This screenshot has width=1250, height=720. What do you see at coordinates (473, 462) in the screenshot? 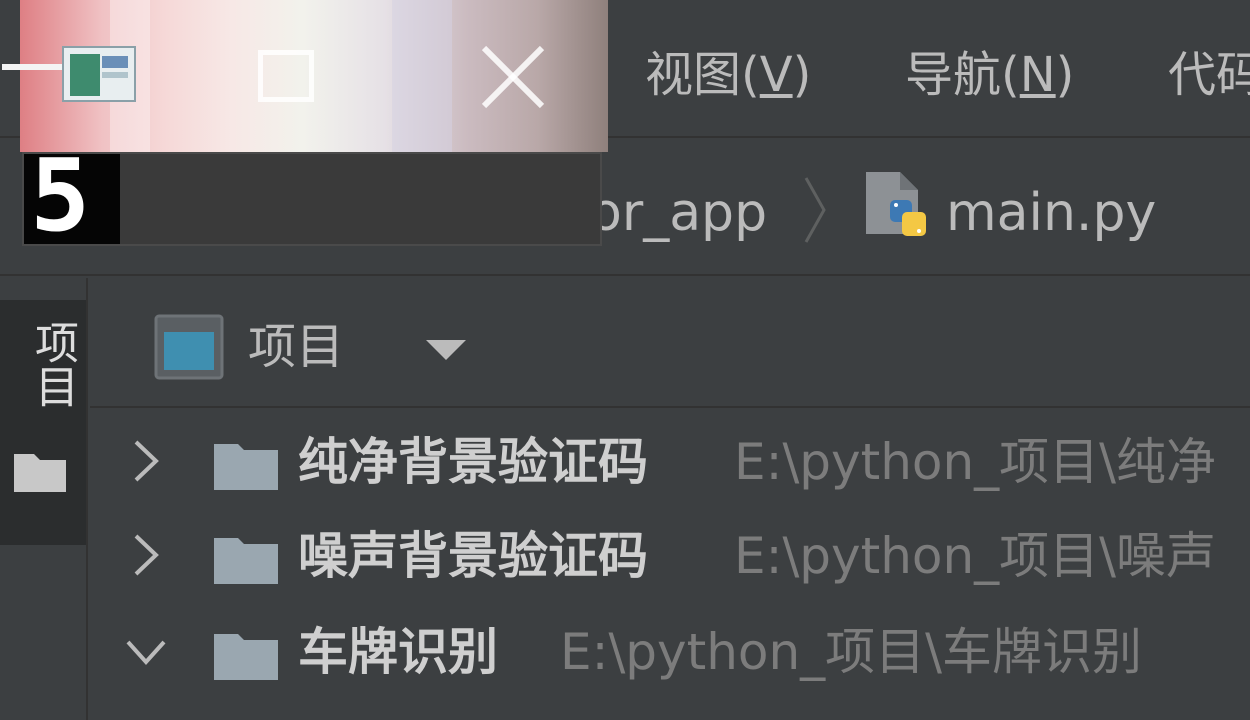
I see `tree-node-name: 纯净背景验证码` at bounding box center [473, 462].